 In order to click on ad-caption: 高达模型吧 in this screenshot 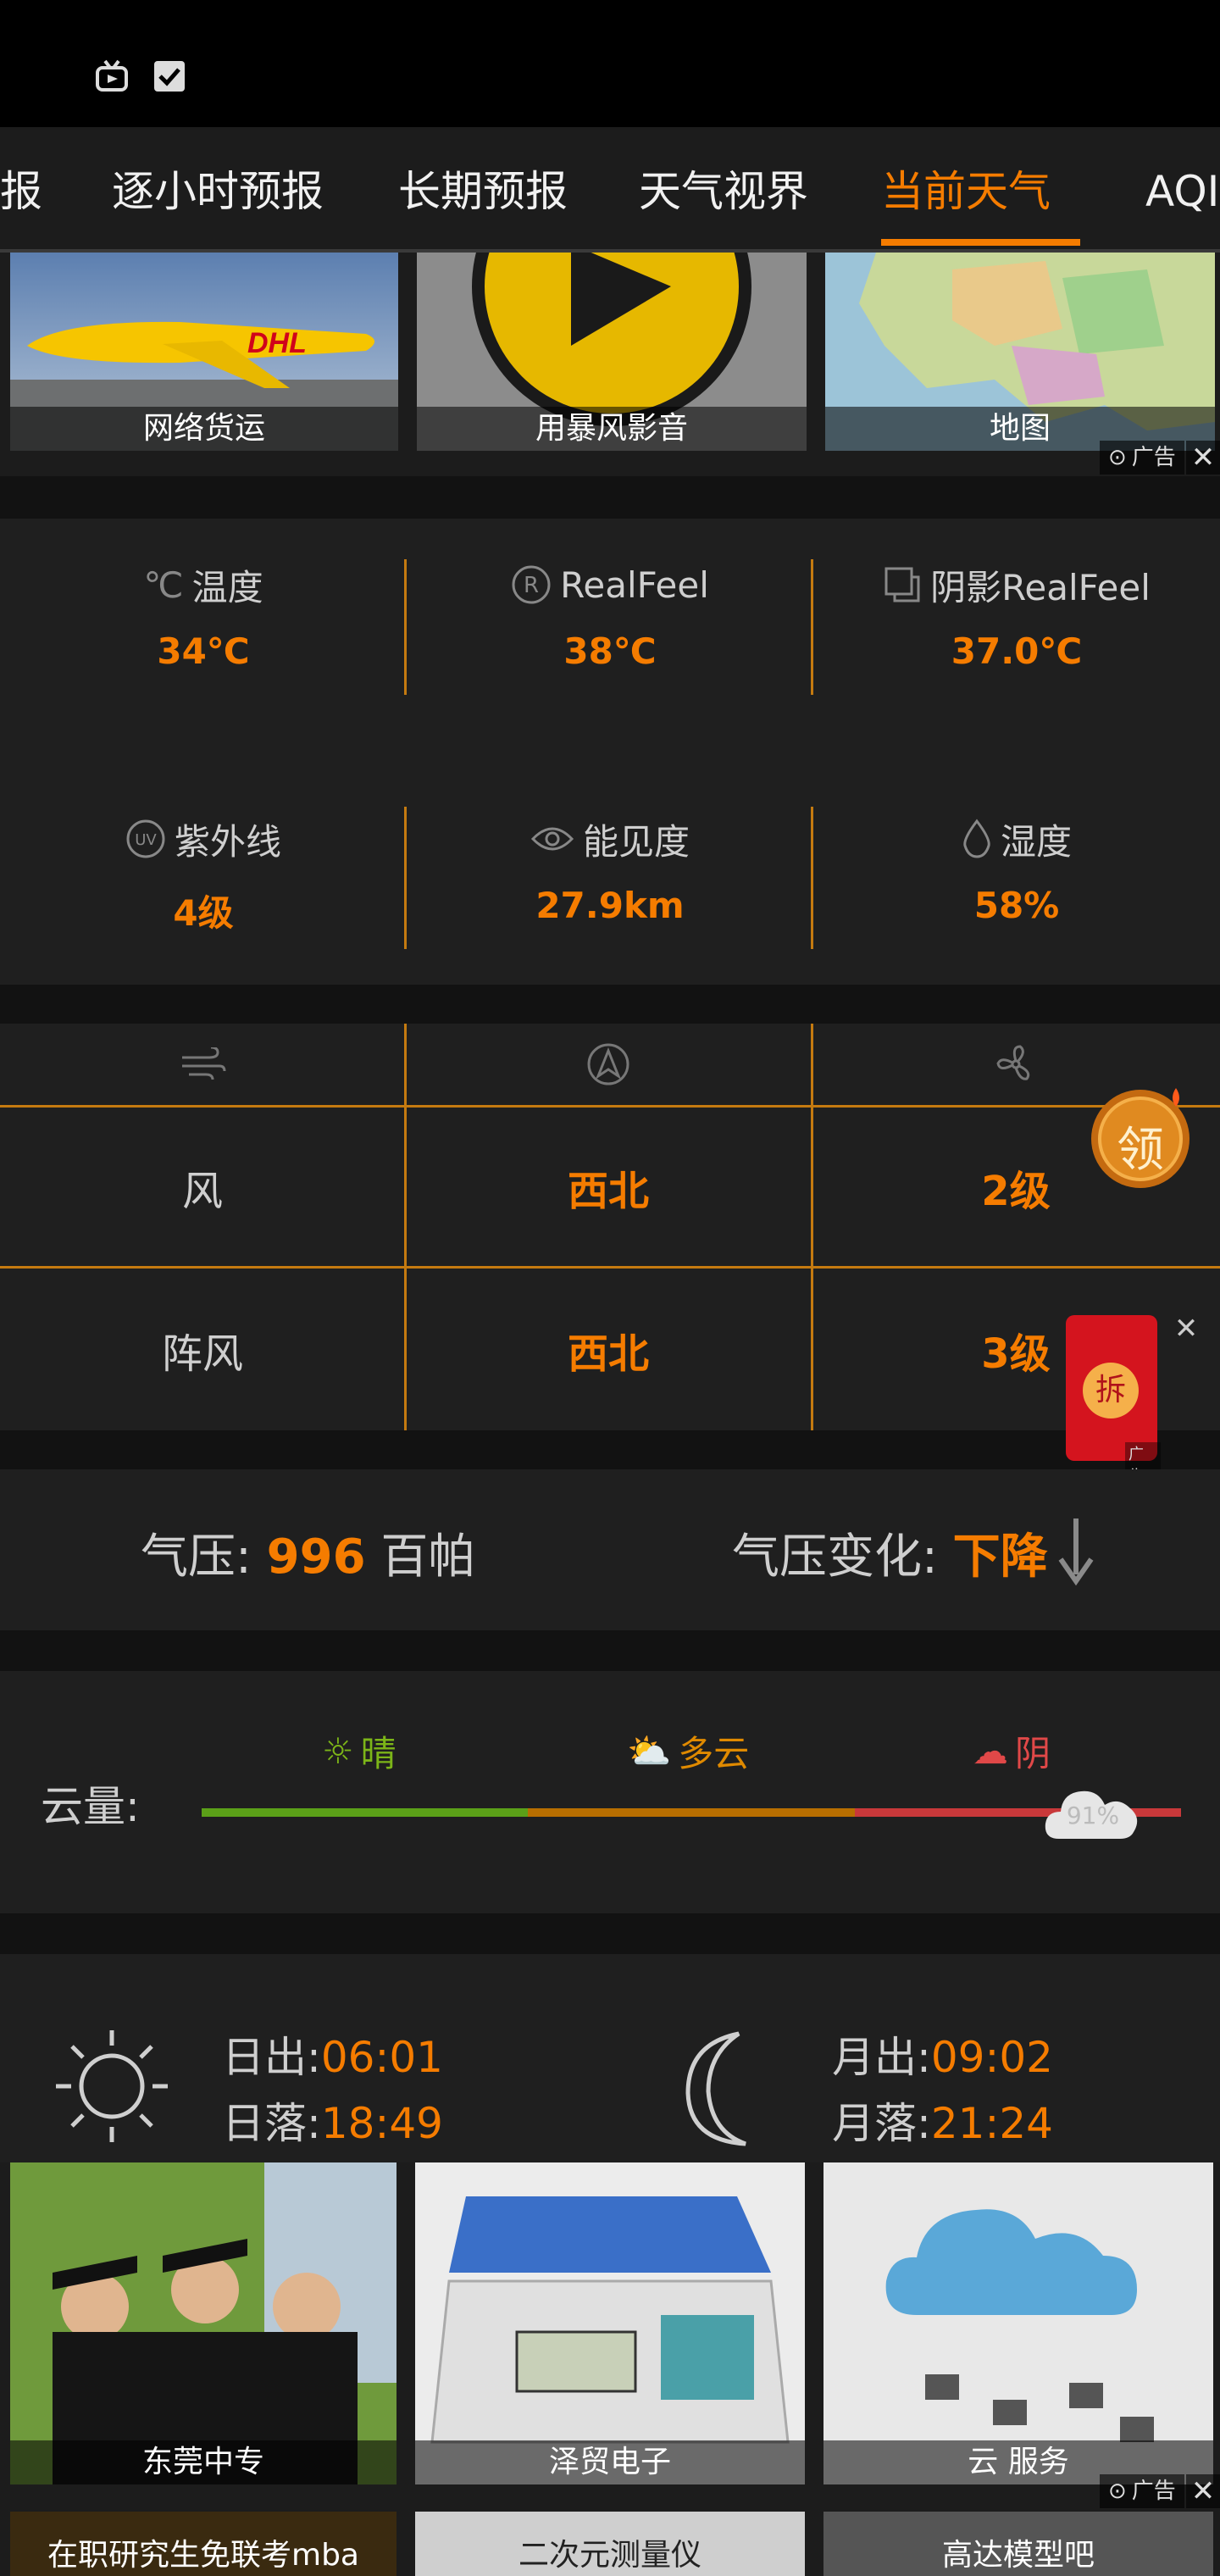, I will do `click(1018, 2555)`.